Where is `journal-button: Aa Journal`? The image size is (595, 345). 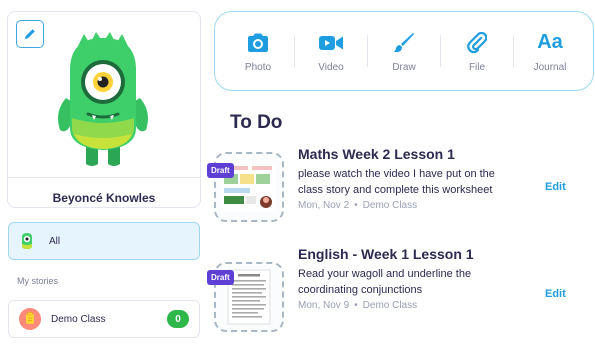
journal-button: Aa Journal is located at coordinates (550, 51).